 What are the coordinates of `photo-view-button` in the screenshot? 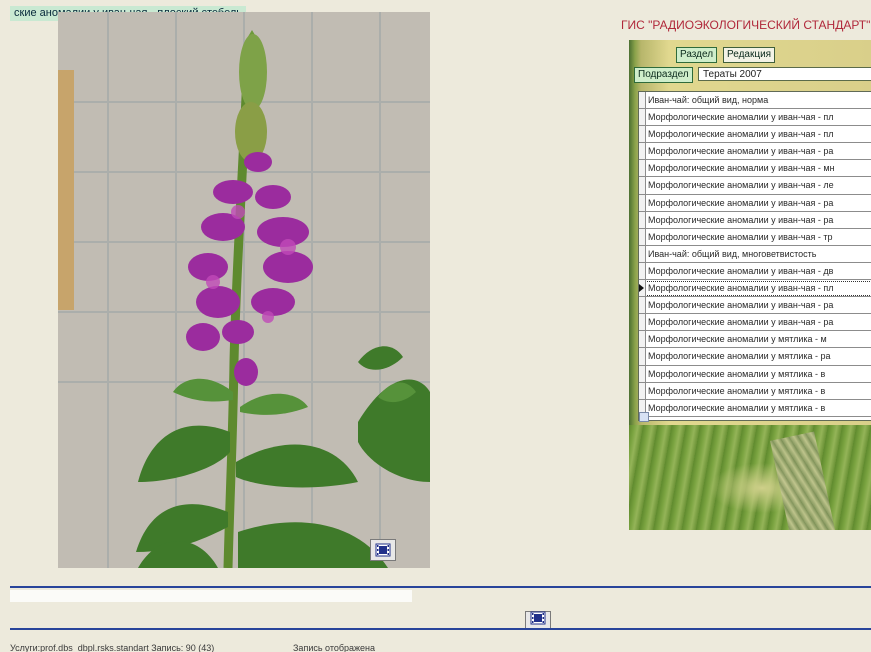 It's located at (383, 550).